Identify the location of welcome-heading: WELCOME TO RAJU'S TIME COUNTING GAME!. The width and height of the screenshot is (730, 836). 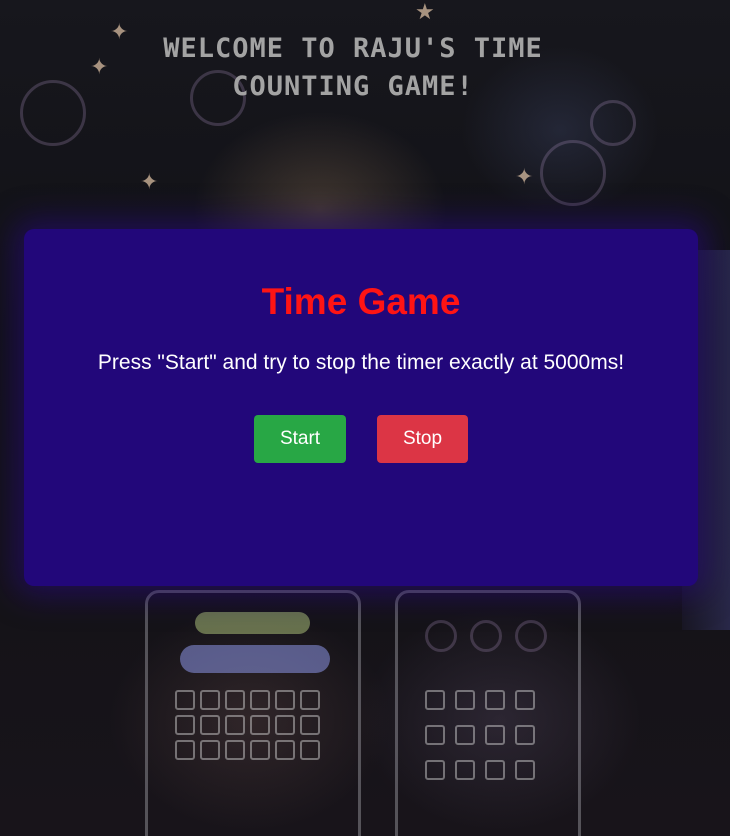
(353, 68).